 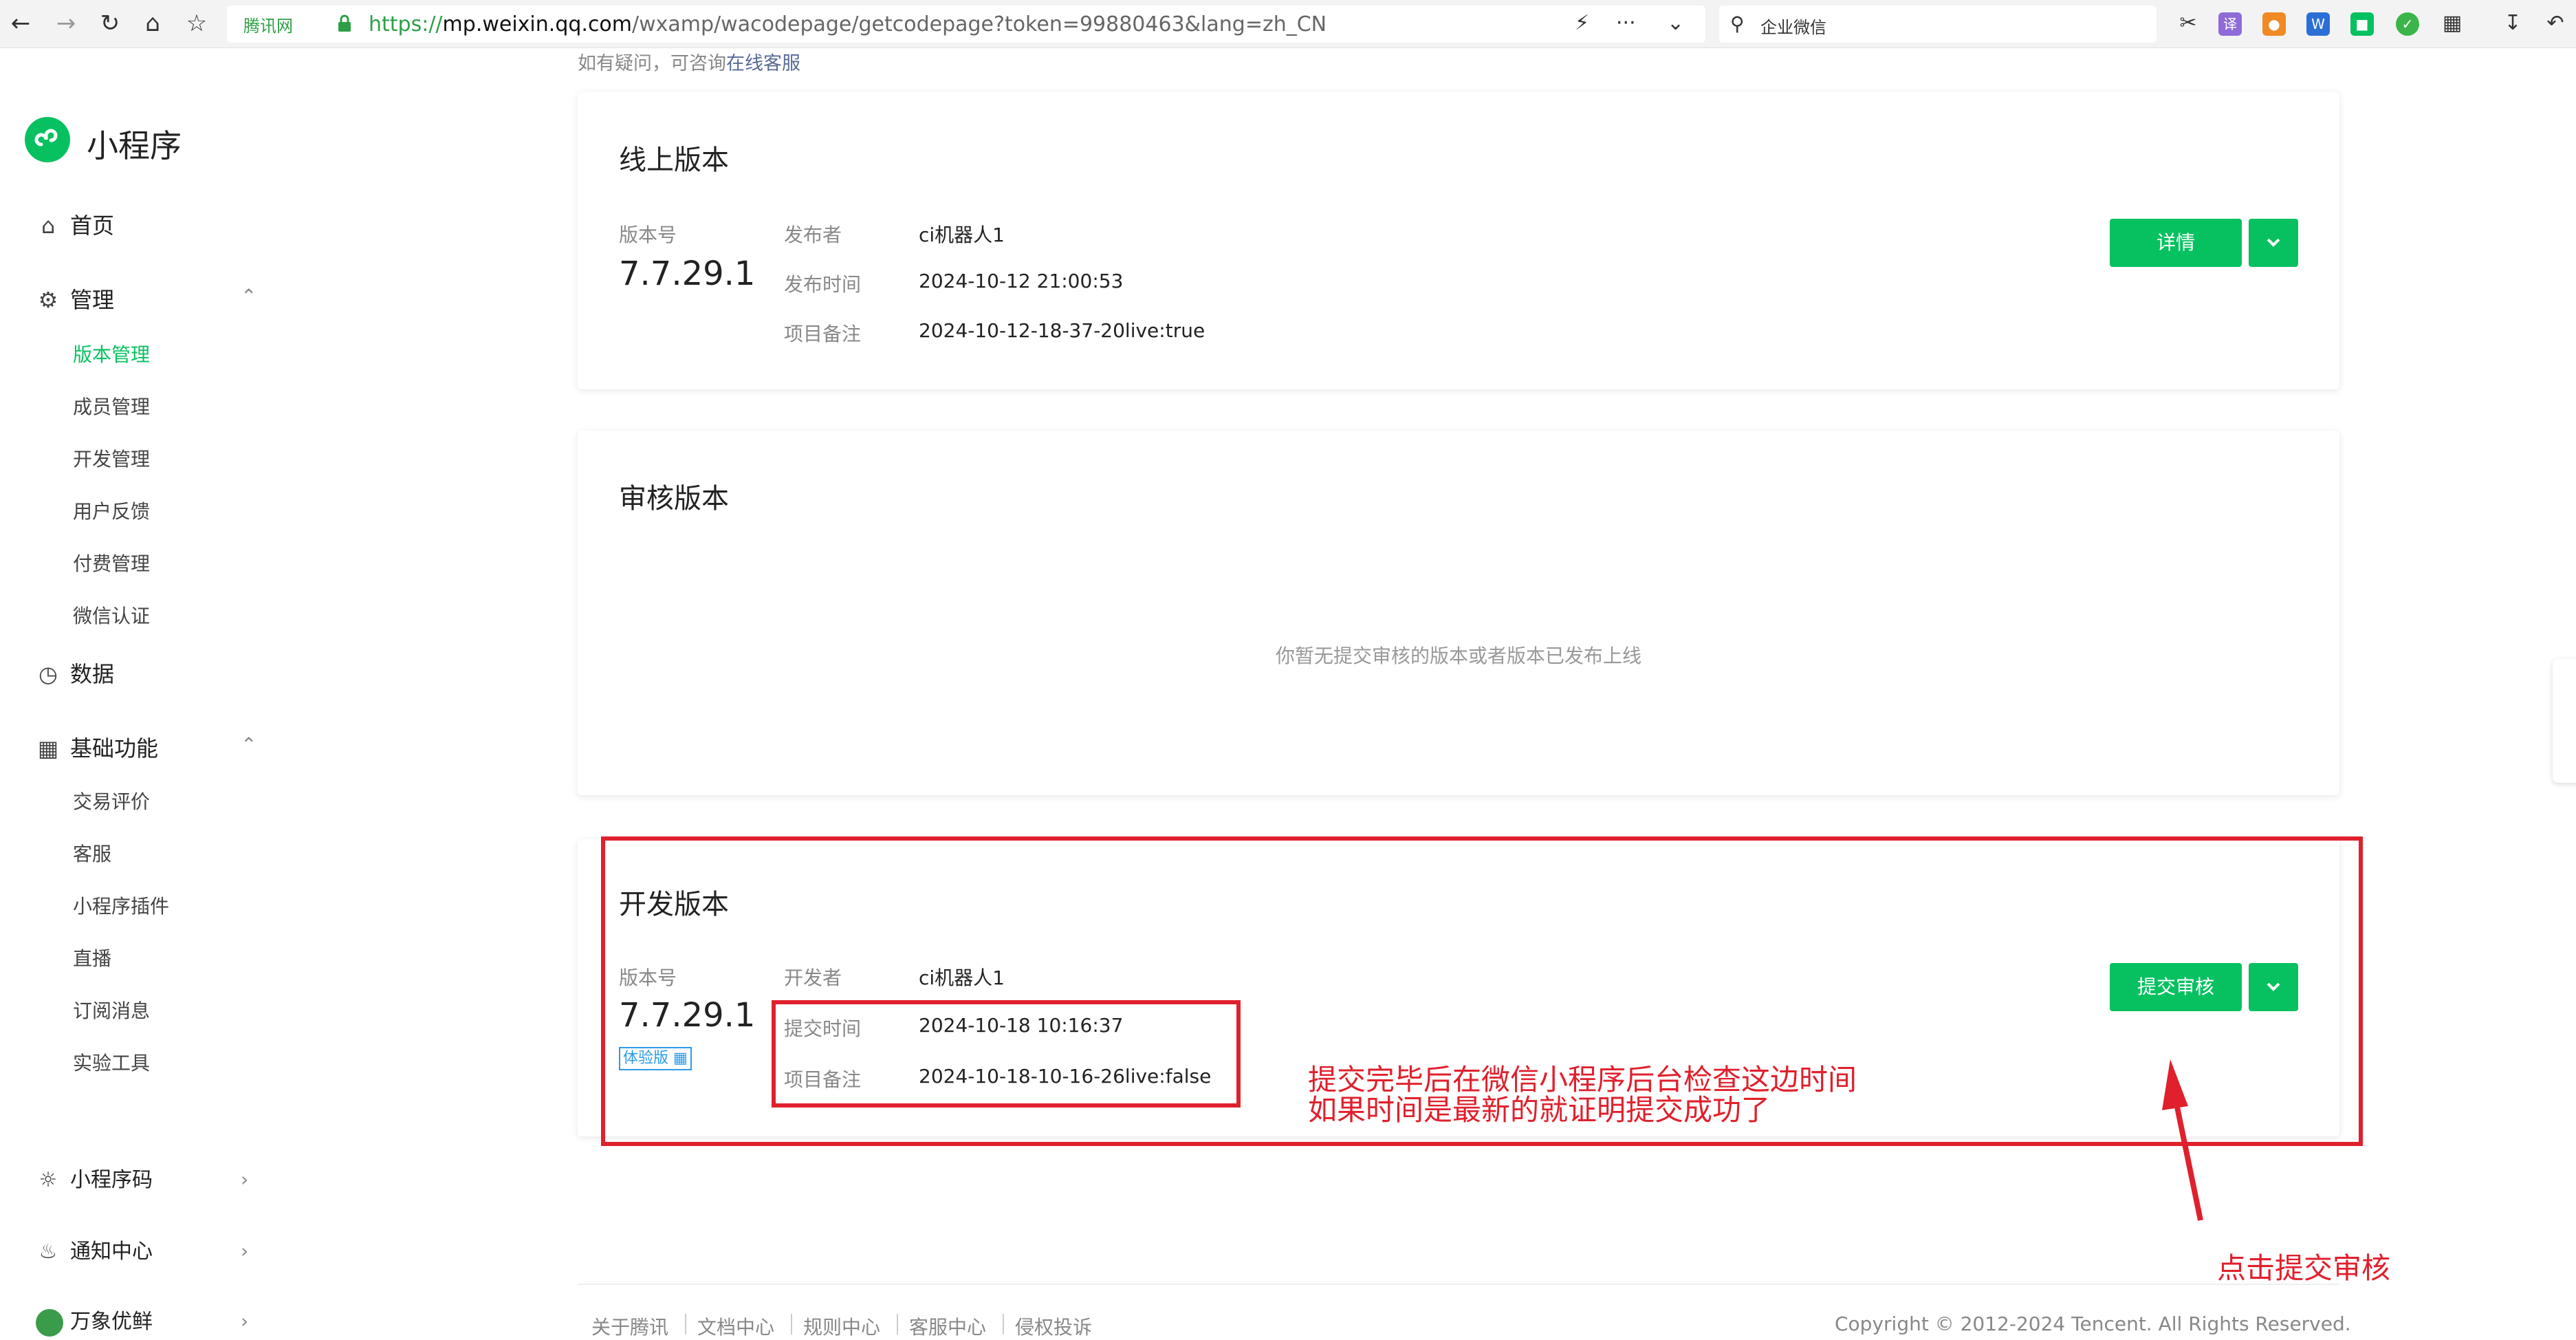 I want to click on sidebar-item-home: ⌂ 首页, so click(x=75, y=226).